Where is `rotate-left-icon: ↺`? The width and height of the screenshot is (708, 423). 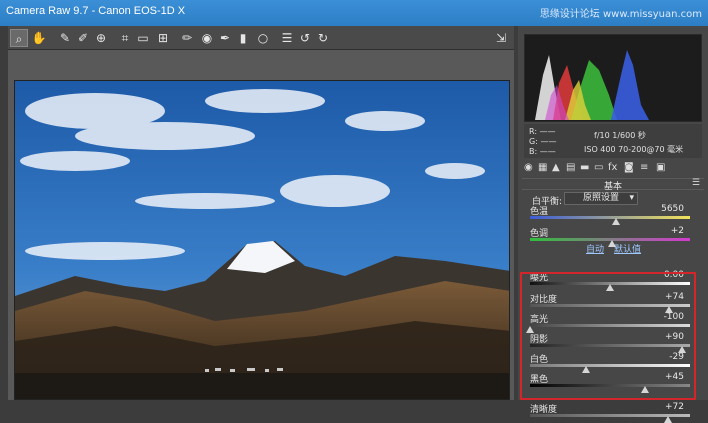 rotate-left-icon: ↺ is located at coordinates (305, 38).